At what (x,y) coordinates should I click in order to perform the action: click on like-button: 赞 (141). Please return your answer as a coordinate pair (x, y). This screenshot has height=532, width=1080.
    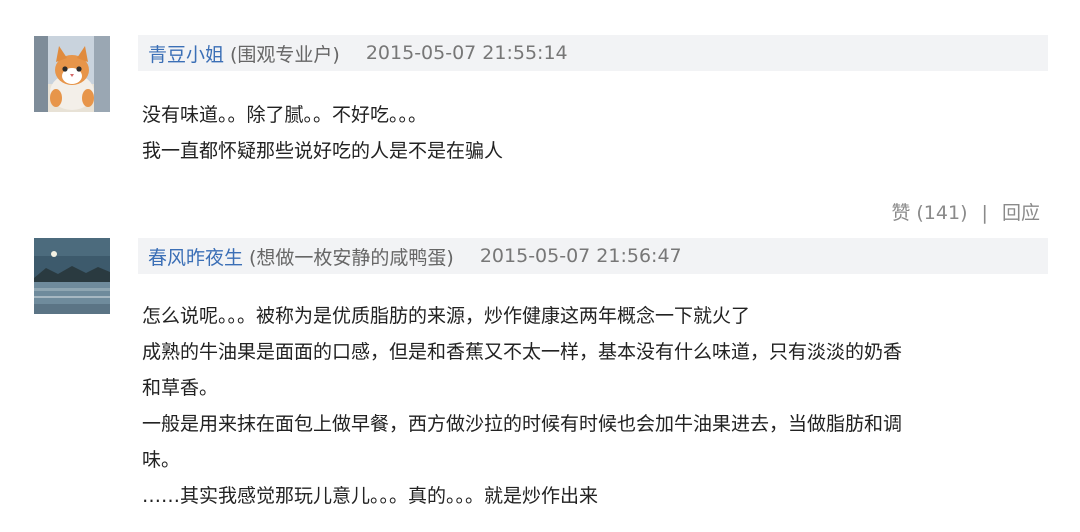
    Looking at the image, I should click on (932, 213).